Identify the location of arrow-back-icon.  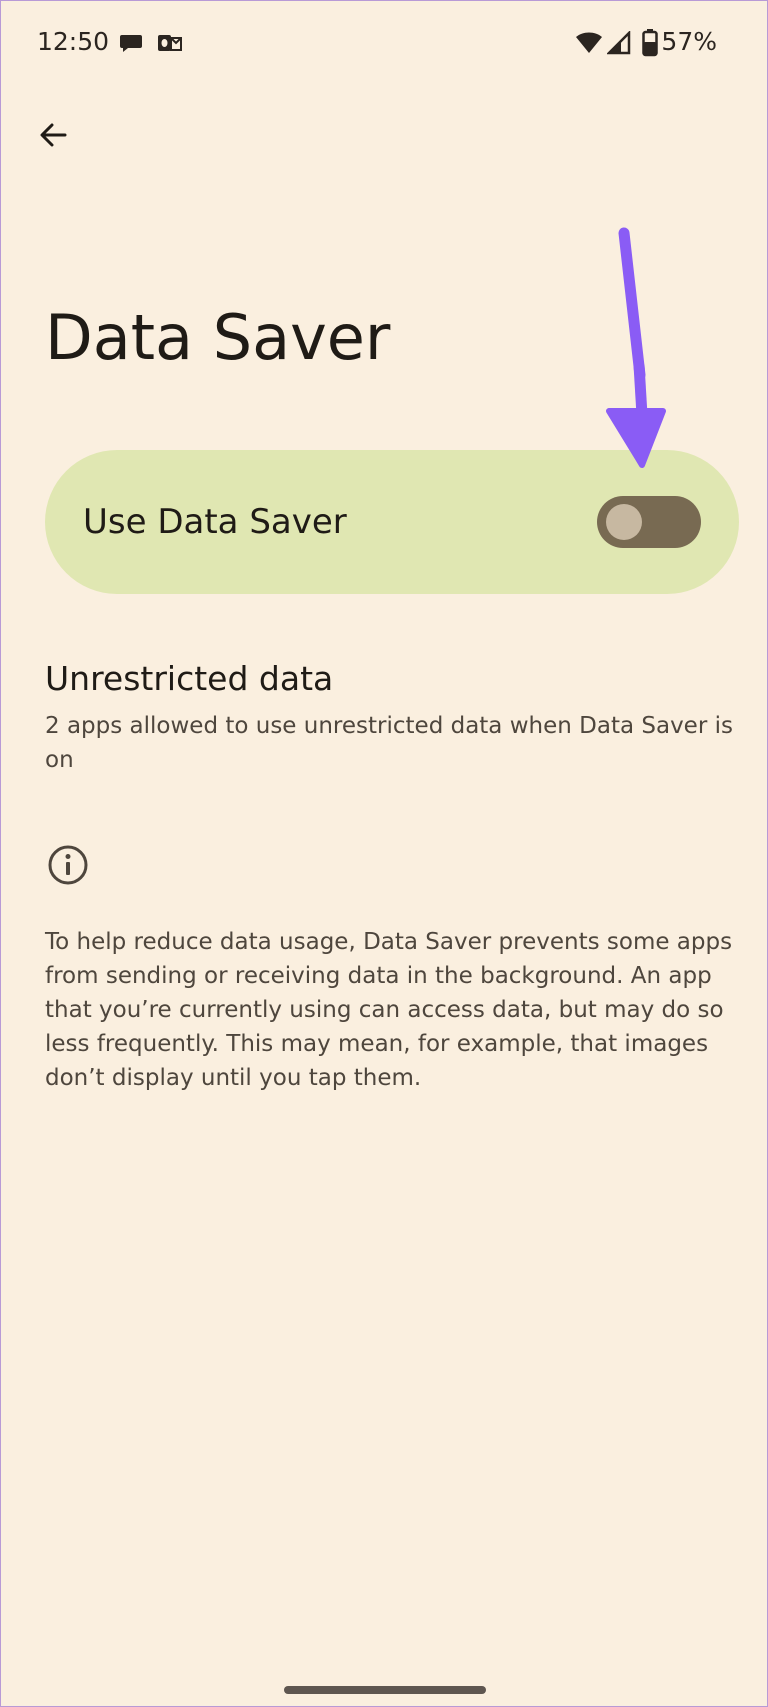
(53, 135).